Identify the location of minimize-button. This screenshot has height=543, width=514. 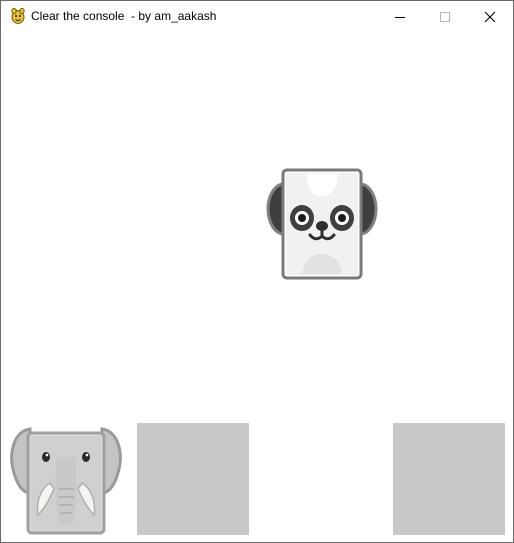
(400, 16).